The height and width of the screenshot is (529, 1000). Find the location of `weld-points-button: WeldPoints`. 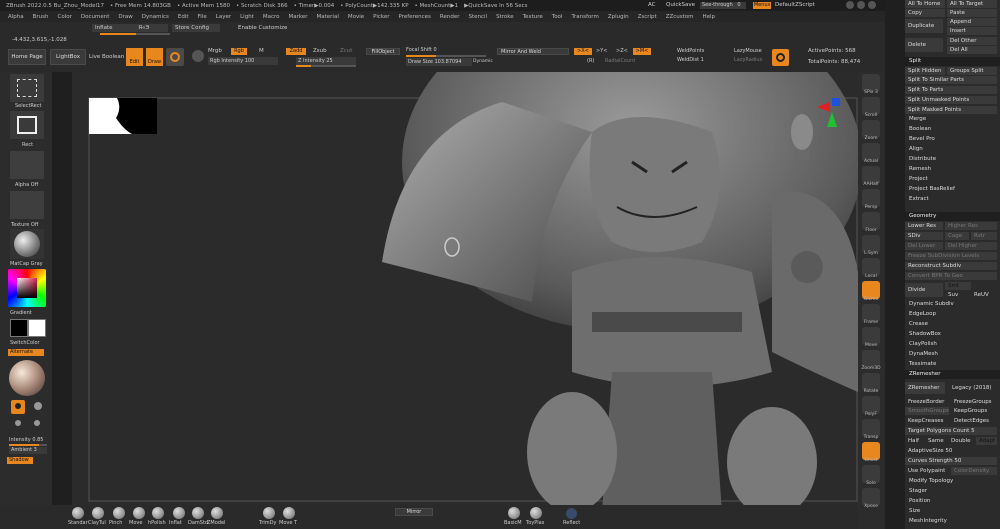

weld-points-button: WeldPoints is located at coordinates (690, 51).